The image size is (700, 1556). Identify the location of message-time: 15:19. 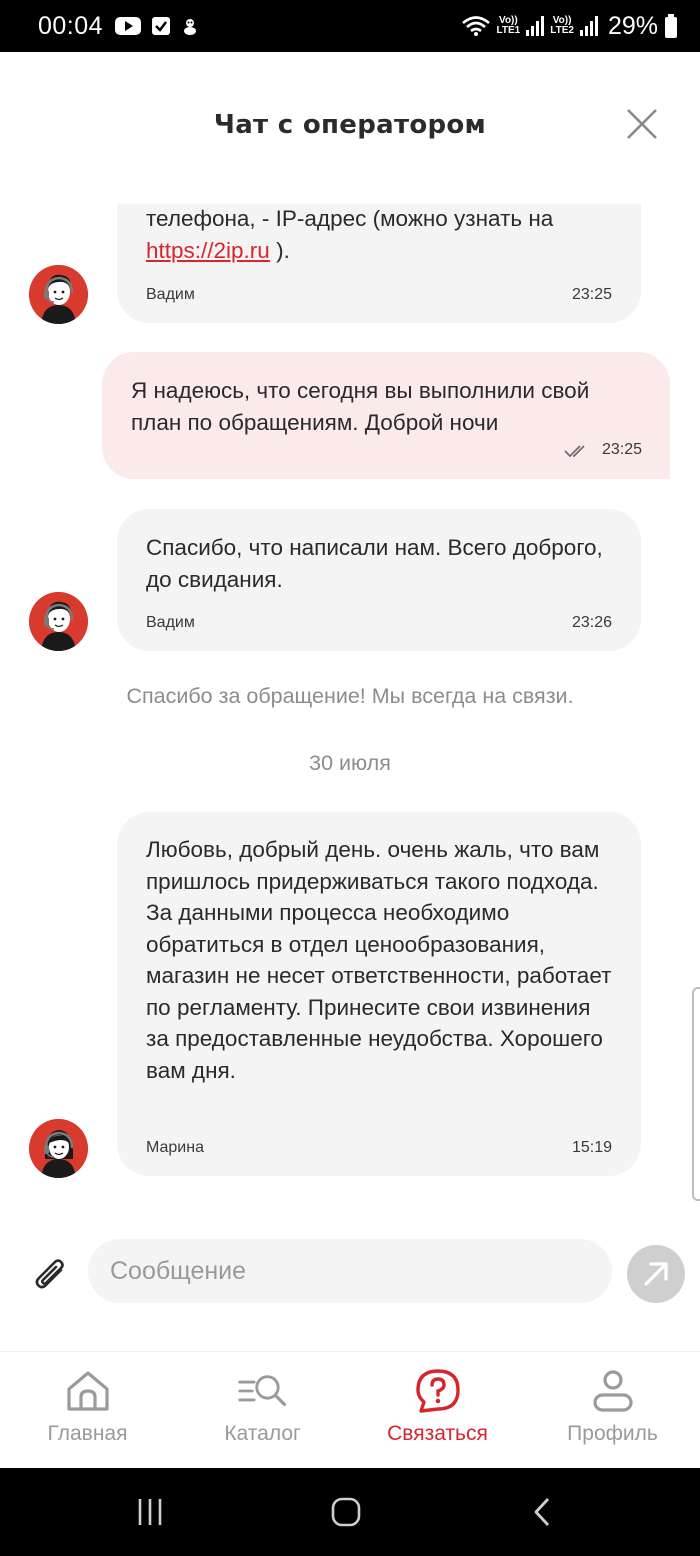
(591, 1147).